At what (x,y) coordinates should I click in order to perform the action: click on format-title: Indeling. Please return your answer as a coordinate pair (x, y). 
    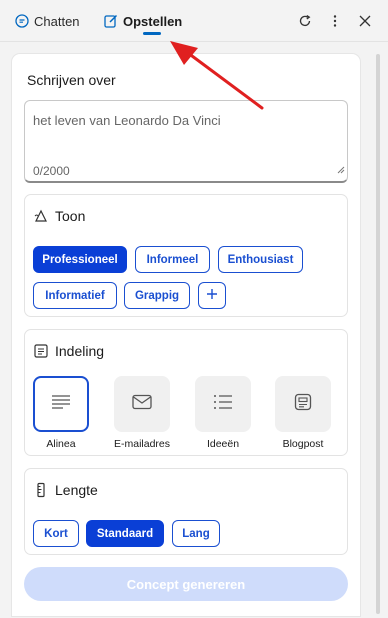
    Looking at the image, I should click on (80, 351).